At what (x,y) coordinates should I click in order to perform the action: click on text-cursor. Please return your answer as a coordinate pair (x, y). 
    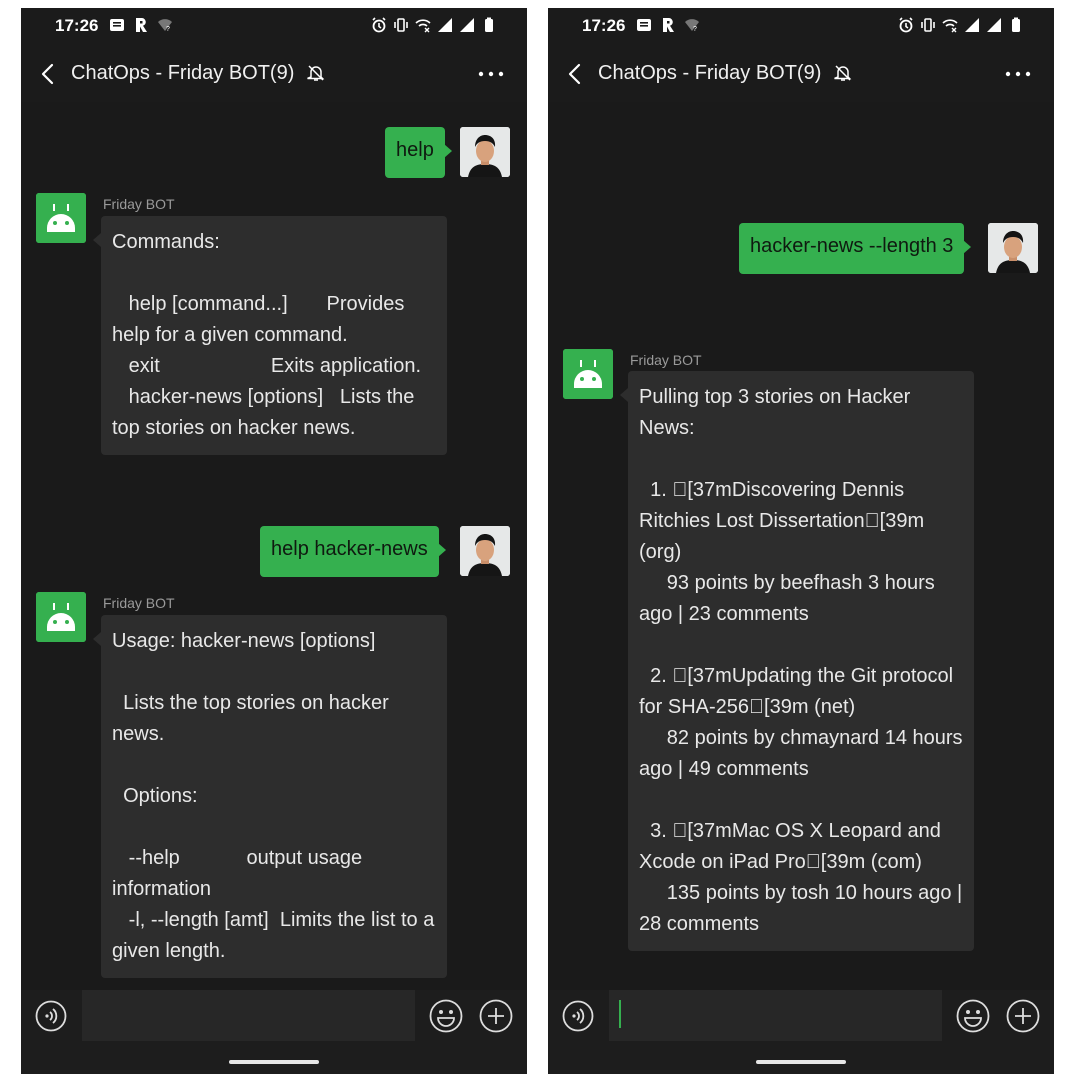
    Looking at the image, I should click on (620, 1014).